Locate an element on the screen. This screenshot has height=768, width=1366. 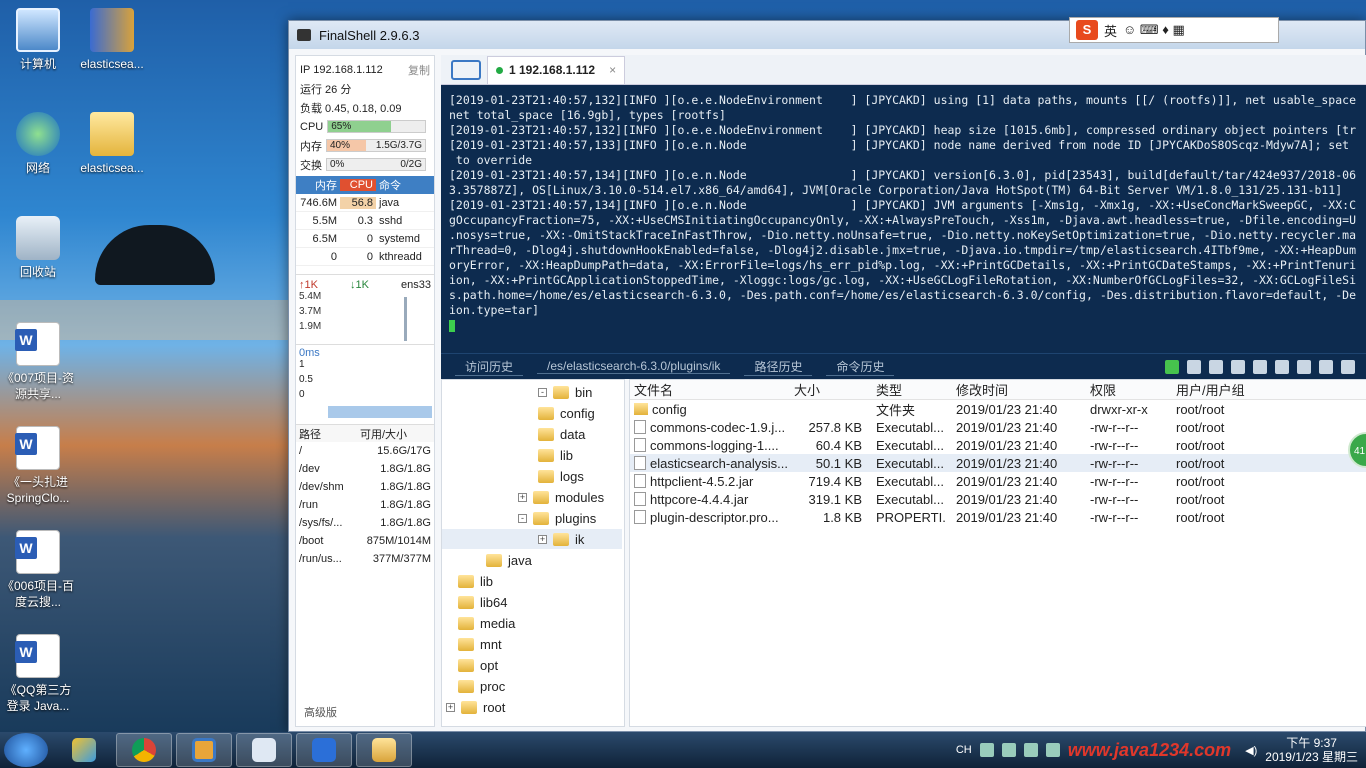
advanced-edition-label: 高级版 is located at coordinates (320, 712).